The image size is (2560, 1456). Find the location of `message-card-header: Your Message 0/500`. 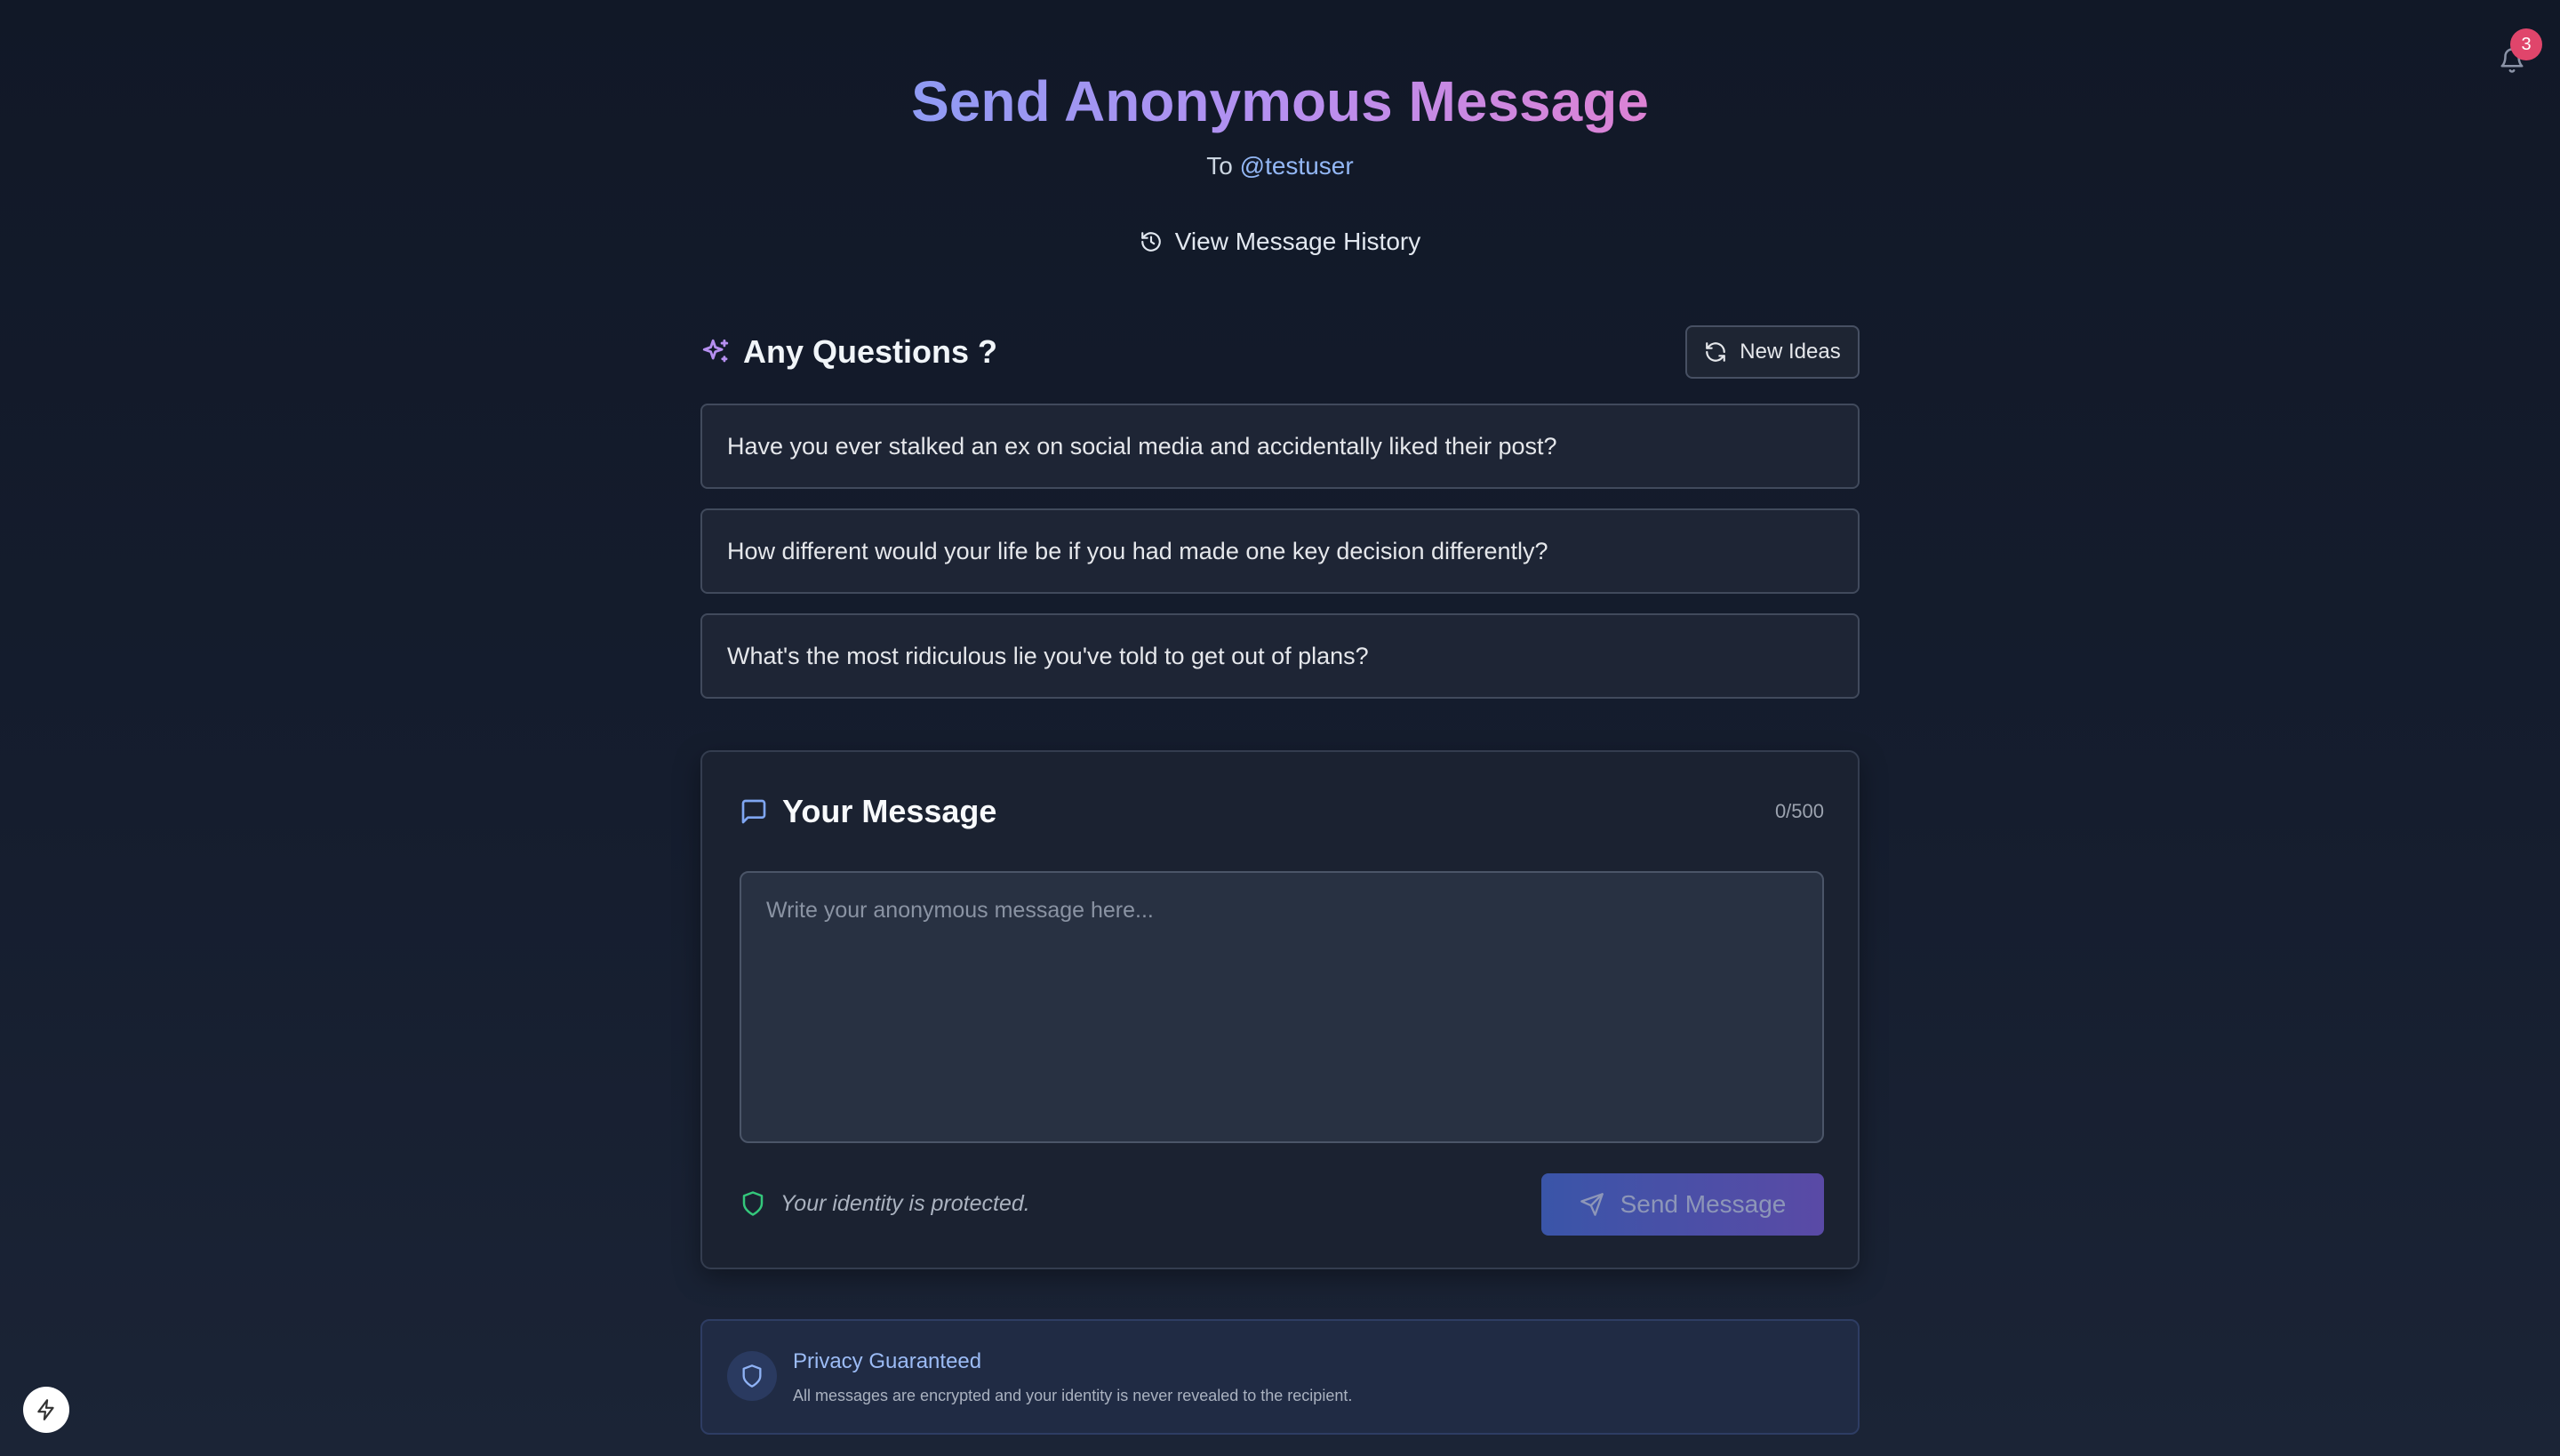

message-card-header: Your Message 0/500 is located at coordinates (1282, 811).